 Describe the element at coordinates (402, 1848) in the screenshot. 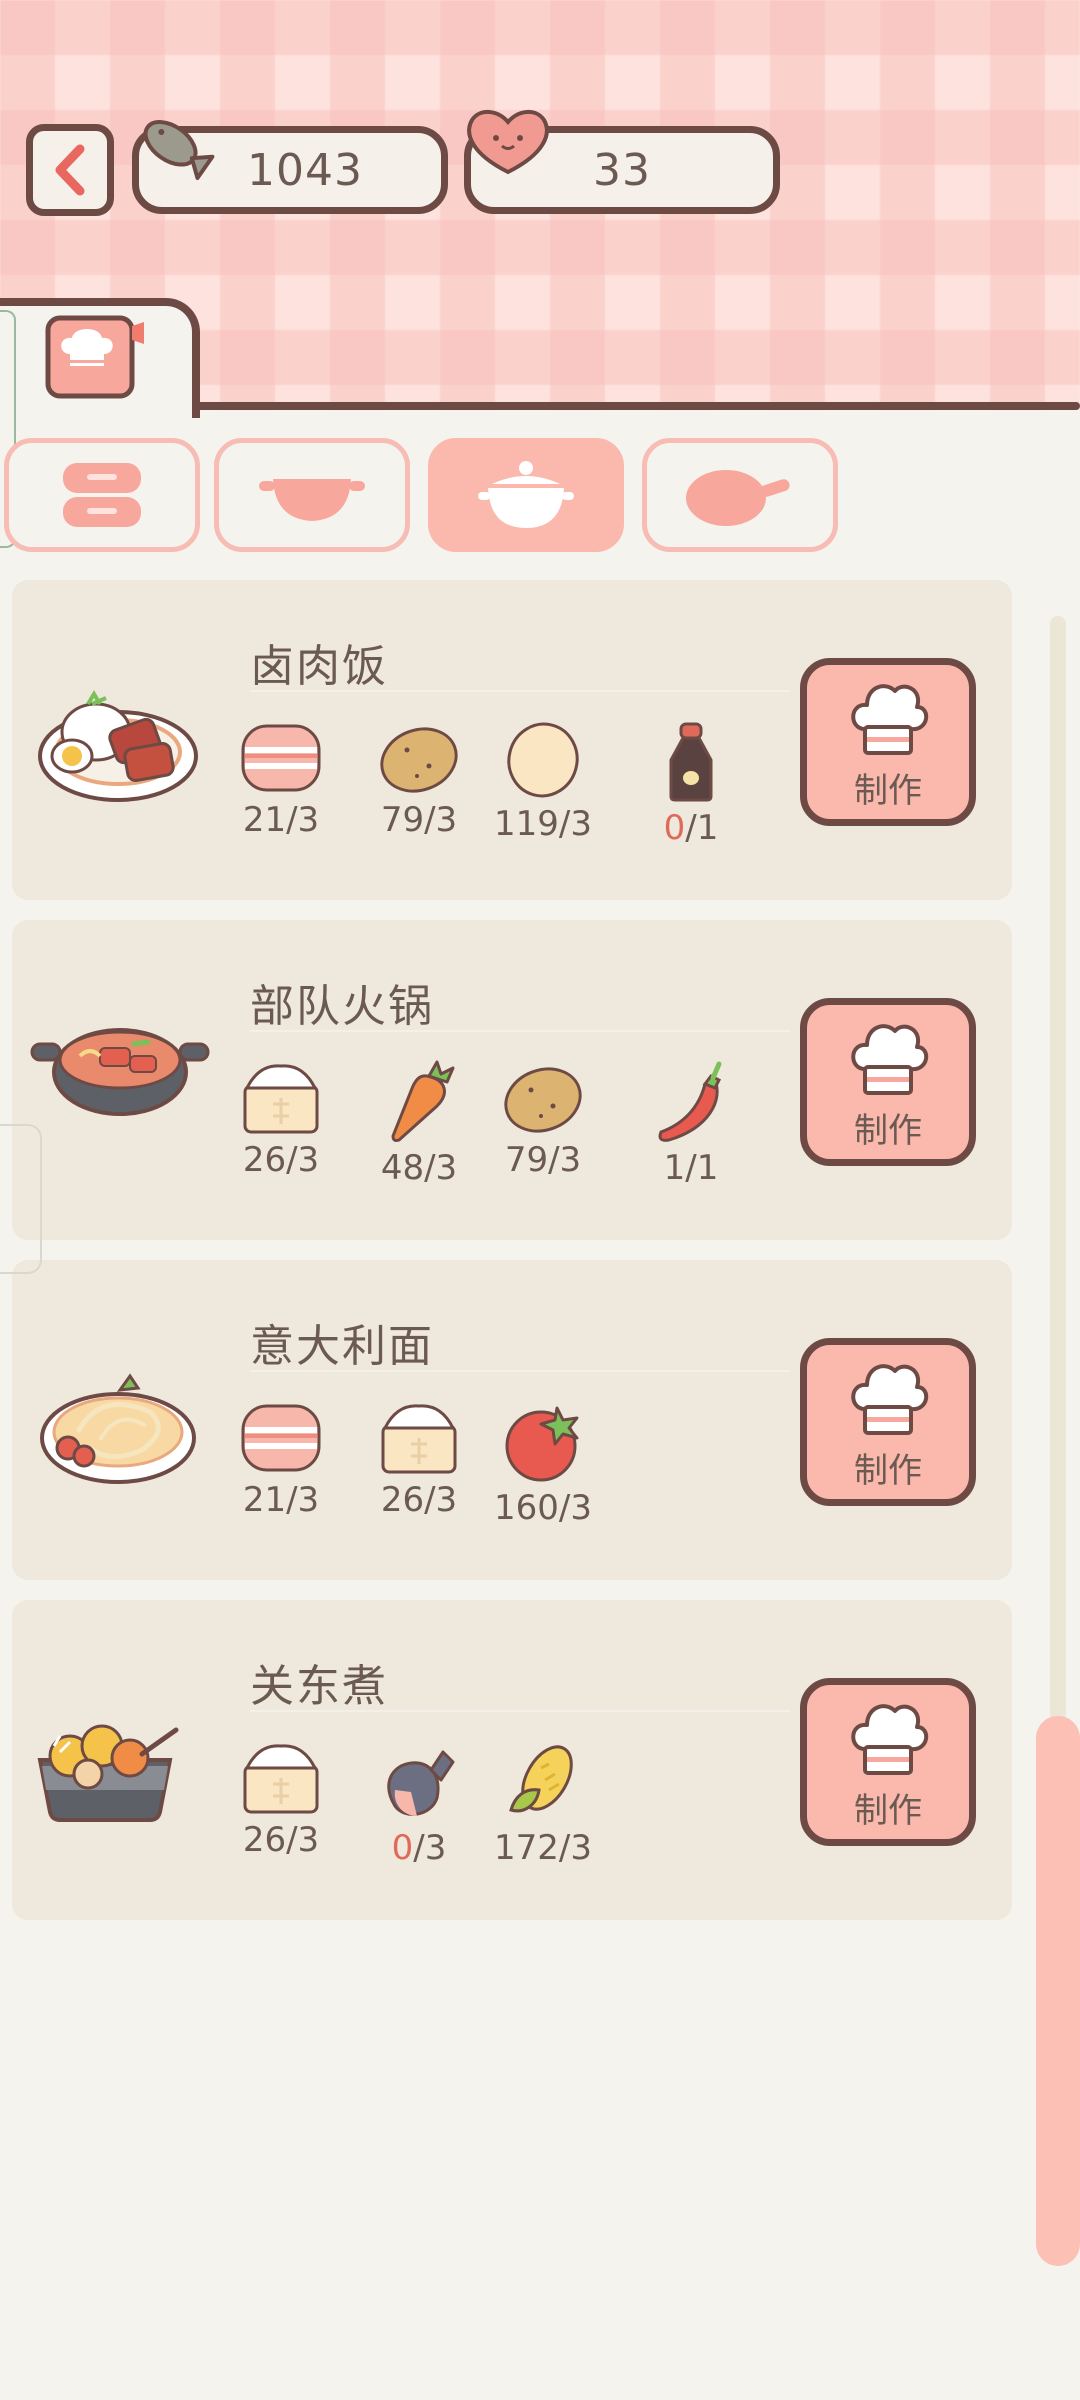

I see `ingredient-have: 0` at that location.